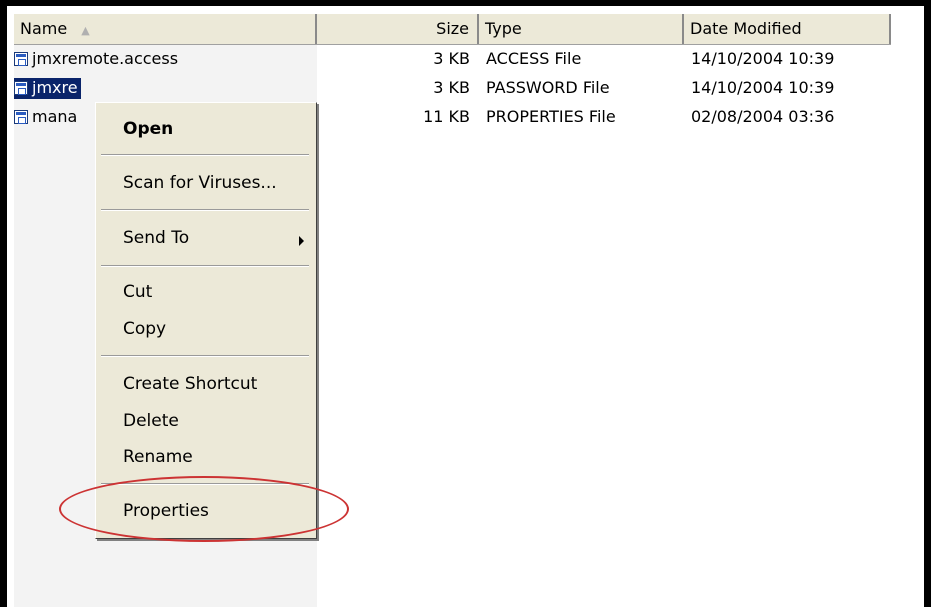  I want to click on menu-item-send-to: Send To, so click(156, 238).